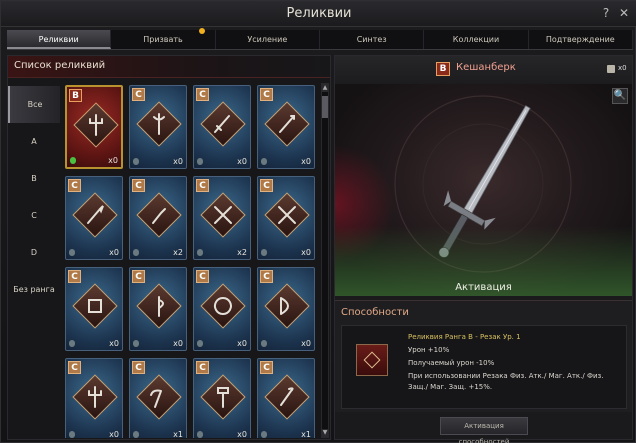 The width and height of the screenshot is (636, 443). I want to click on ability-line: Урон +10%, so click(429, 350).